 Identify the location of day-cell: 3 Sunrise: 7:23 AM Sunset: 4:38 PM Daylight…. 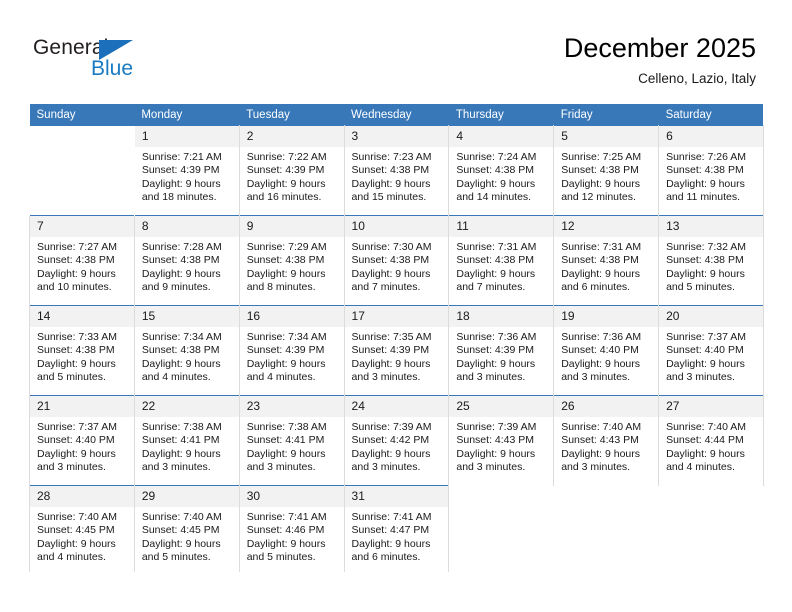
(396, 170).